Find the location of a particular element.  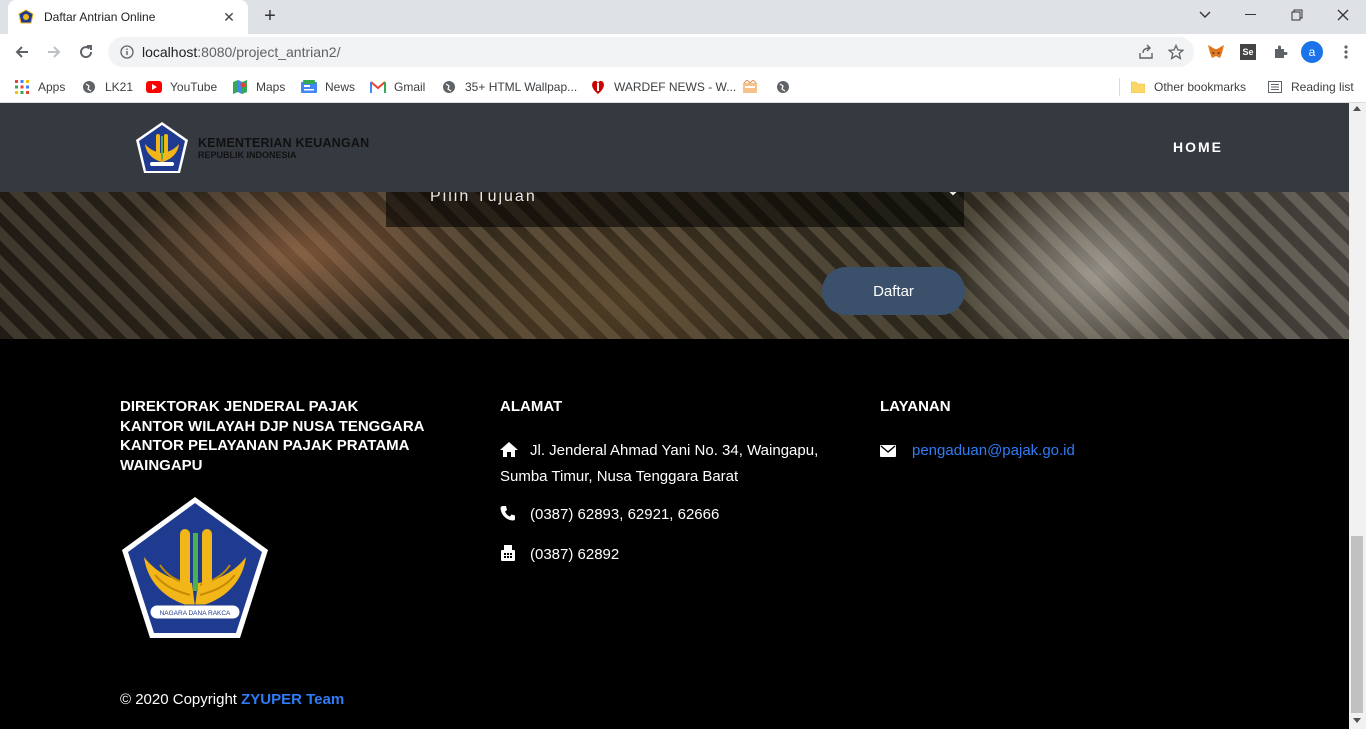

kemenkeu-logo: KEMENTERIAN KEUANGAN REPUBLIK INDONESIA is located at coordinates (251, 148).